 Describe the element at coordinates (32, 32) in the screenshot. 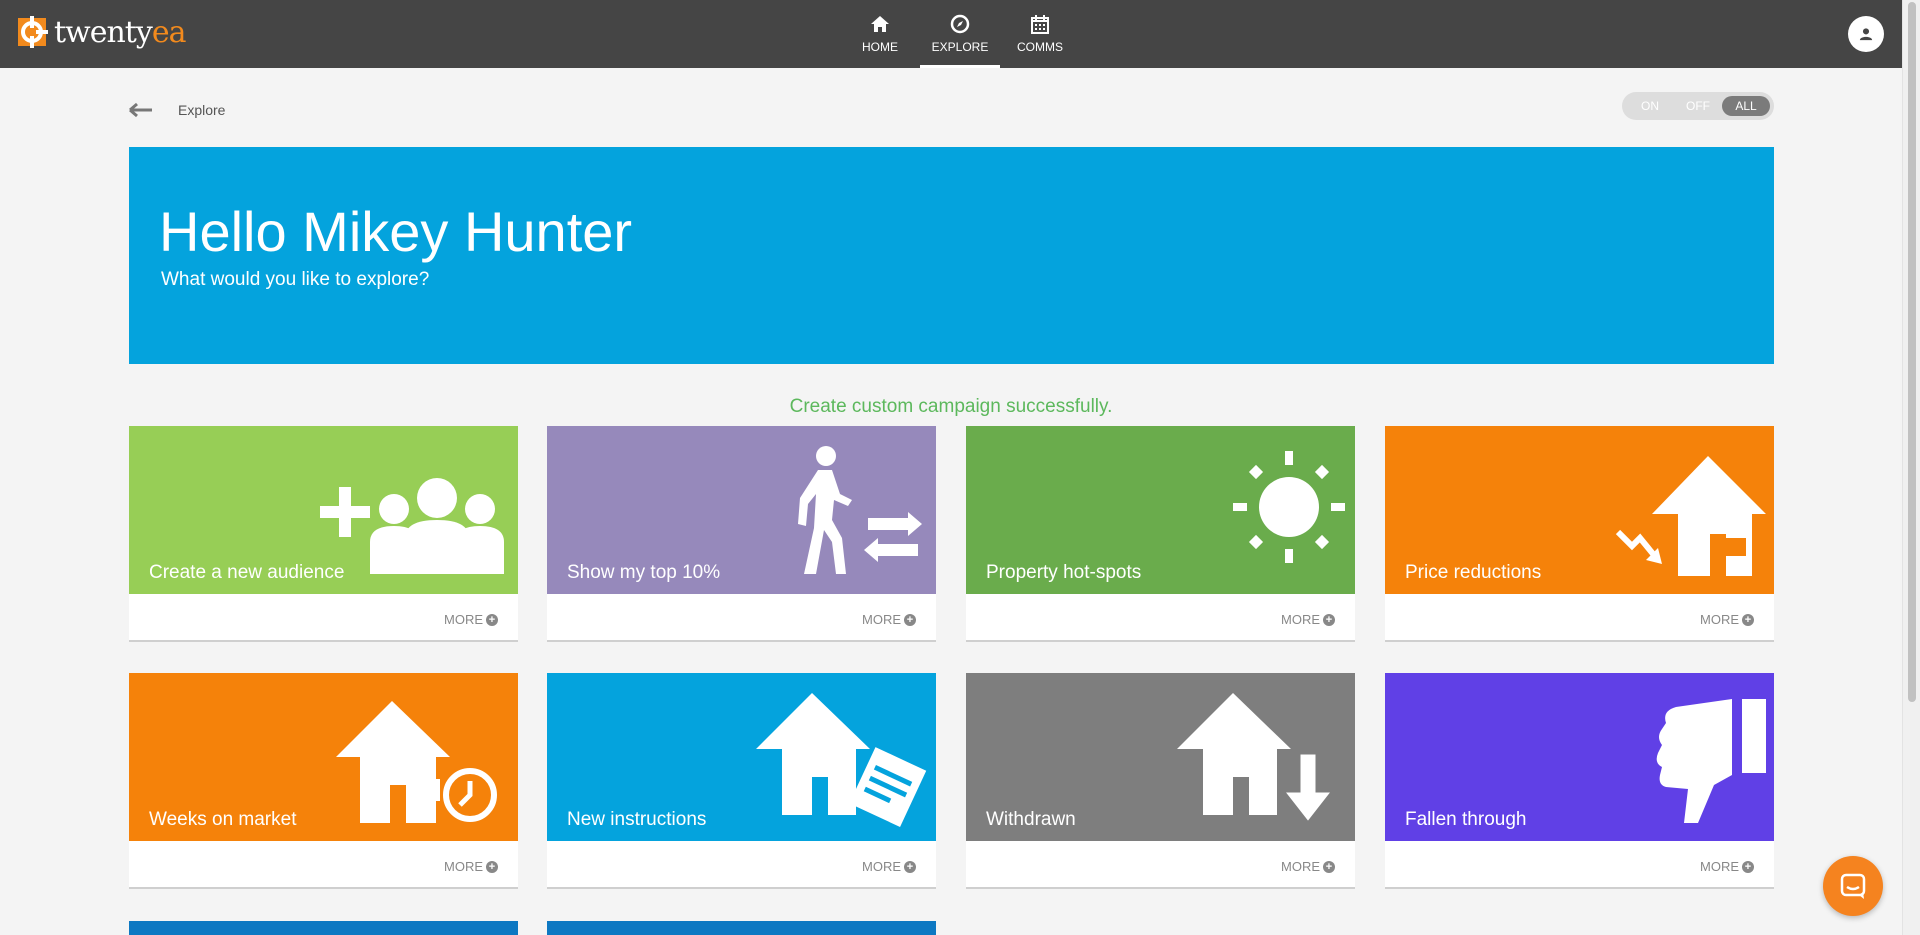

I see `logo-mark-icon` at that location.